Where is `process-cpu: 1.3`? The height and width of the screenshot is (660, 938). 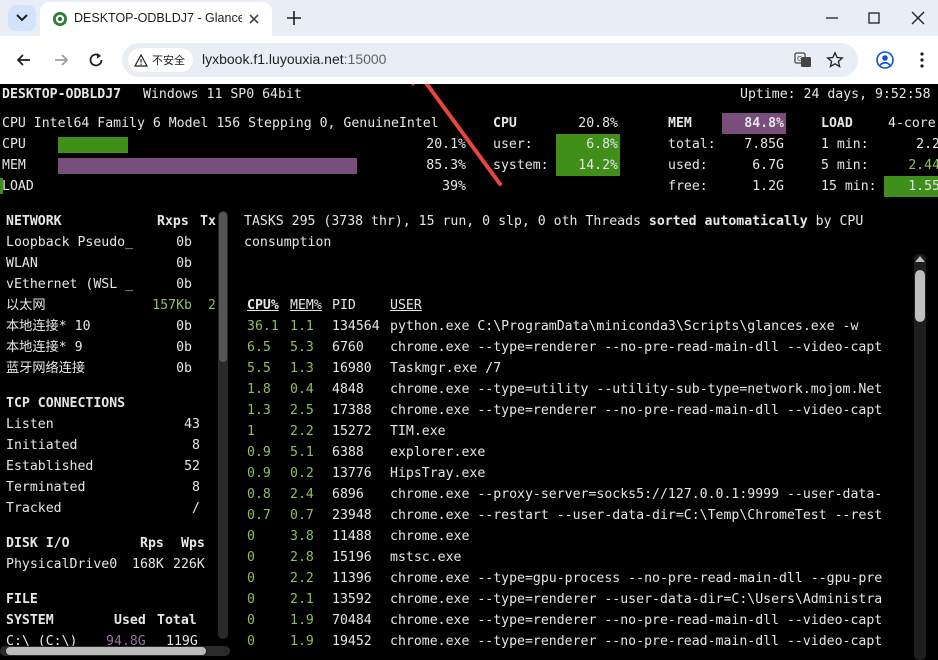 process-cpu: 1.3 is located at coordinates (259, 410).